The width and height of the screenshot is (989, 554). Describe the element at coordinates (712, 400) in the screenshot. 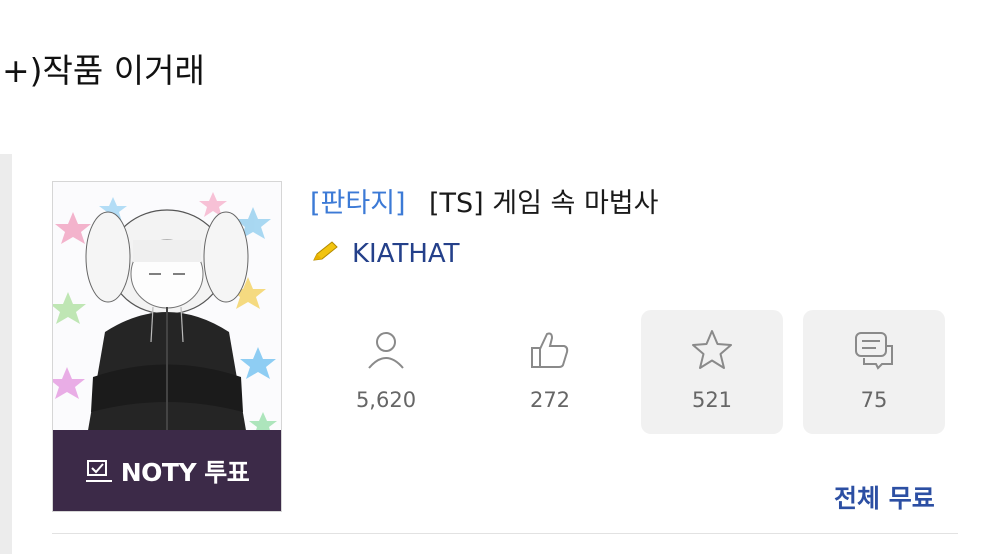

I see `favorite-count: 521` at that location.